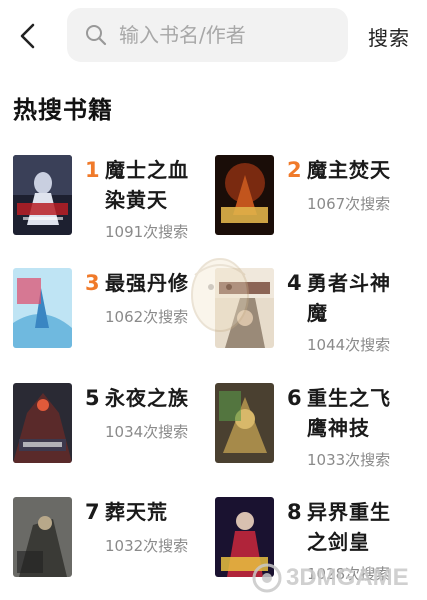  I want to click on back-button, so click(28, 36).